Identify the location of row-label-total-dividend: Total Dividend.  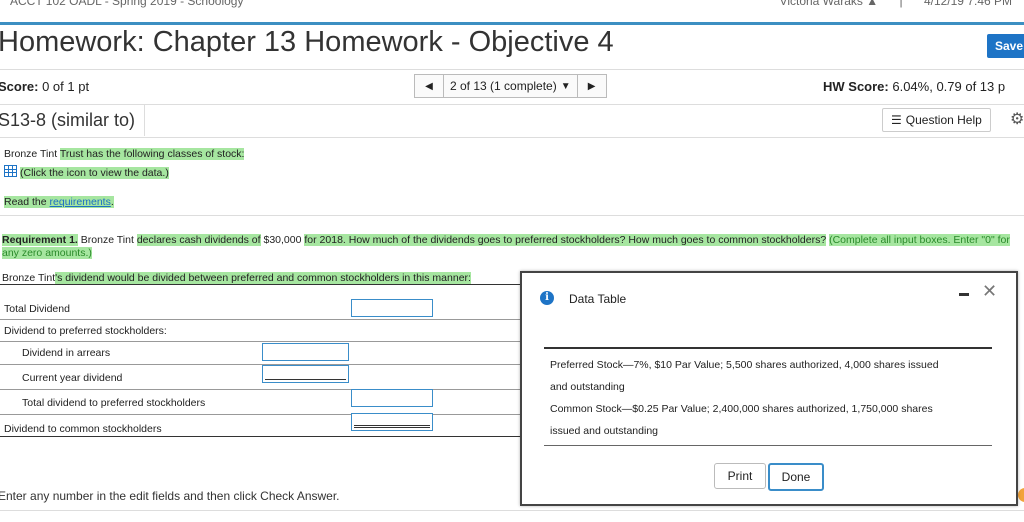
(37, 309).